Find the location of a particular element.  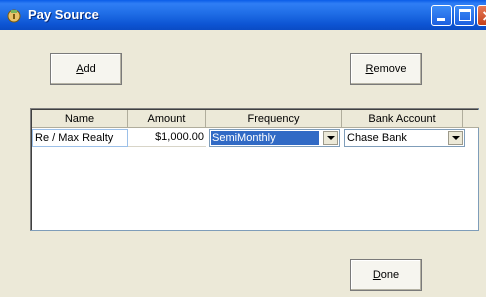

pay-source-app-icon is located at coordinates (14, 16).